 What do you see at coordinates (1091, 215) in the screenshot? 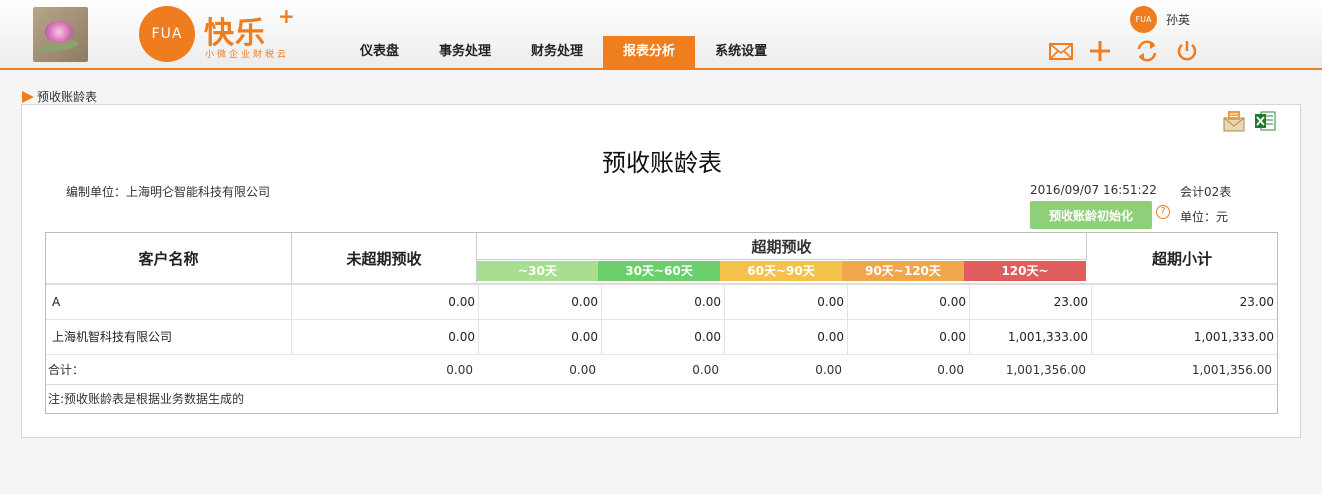
I see `init-aging-button: 预收账龄初始化` at bounding box center [1091, 215].